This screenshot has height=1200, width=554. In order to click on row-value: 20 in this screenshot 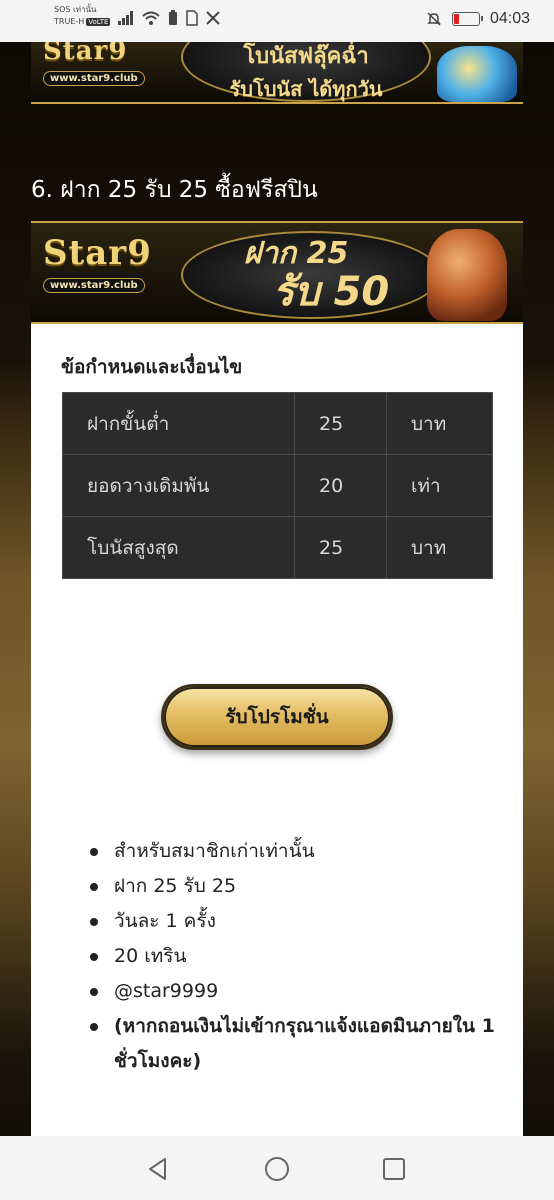, I will do `click(340, 485)`.